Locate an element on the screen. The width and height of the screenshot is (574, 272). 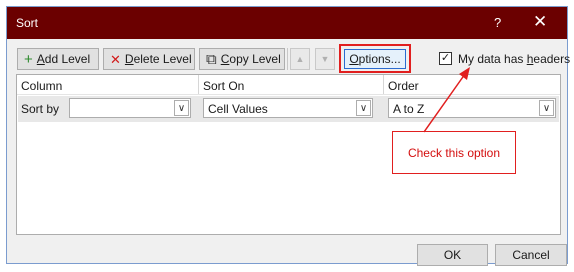
order-dropdown: A to Z ∨ is located at coordinates (472, 108).